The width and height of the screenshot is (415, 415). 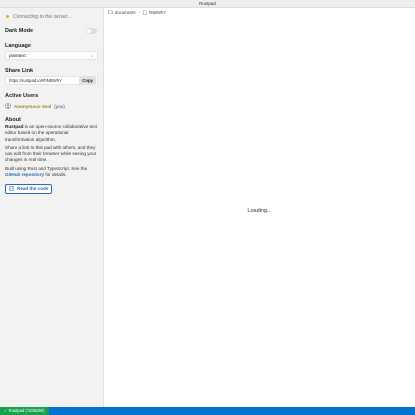 What do you see at coordinates (51, 55) in the screenshot?
I see `language-select: plaintext ⌄` at bounding box center [51, 55].